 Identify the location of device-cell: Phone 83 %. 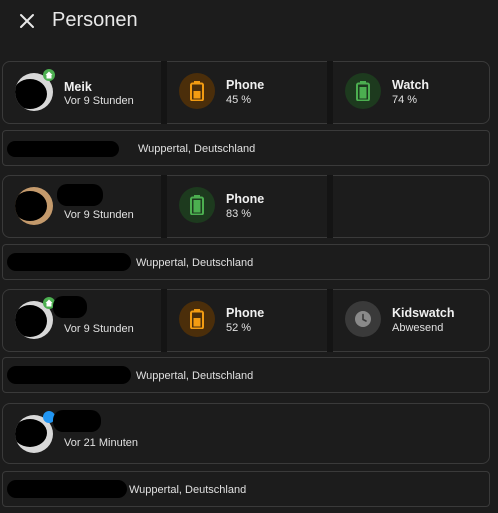
(247, 206).